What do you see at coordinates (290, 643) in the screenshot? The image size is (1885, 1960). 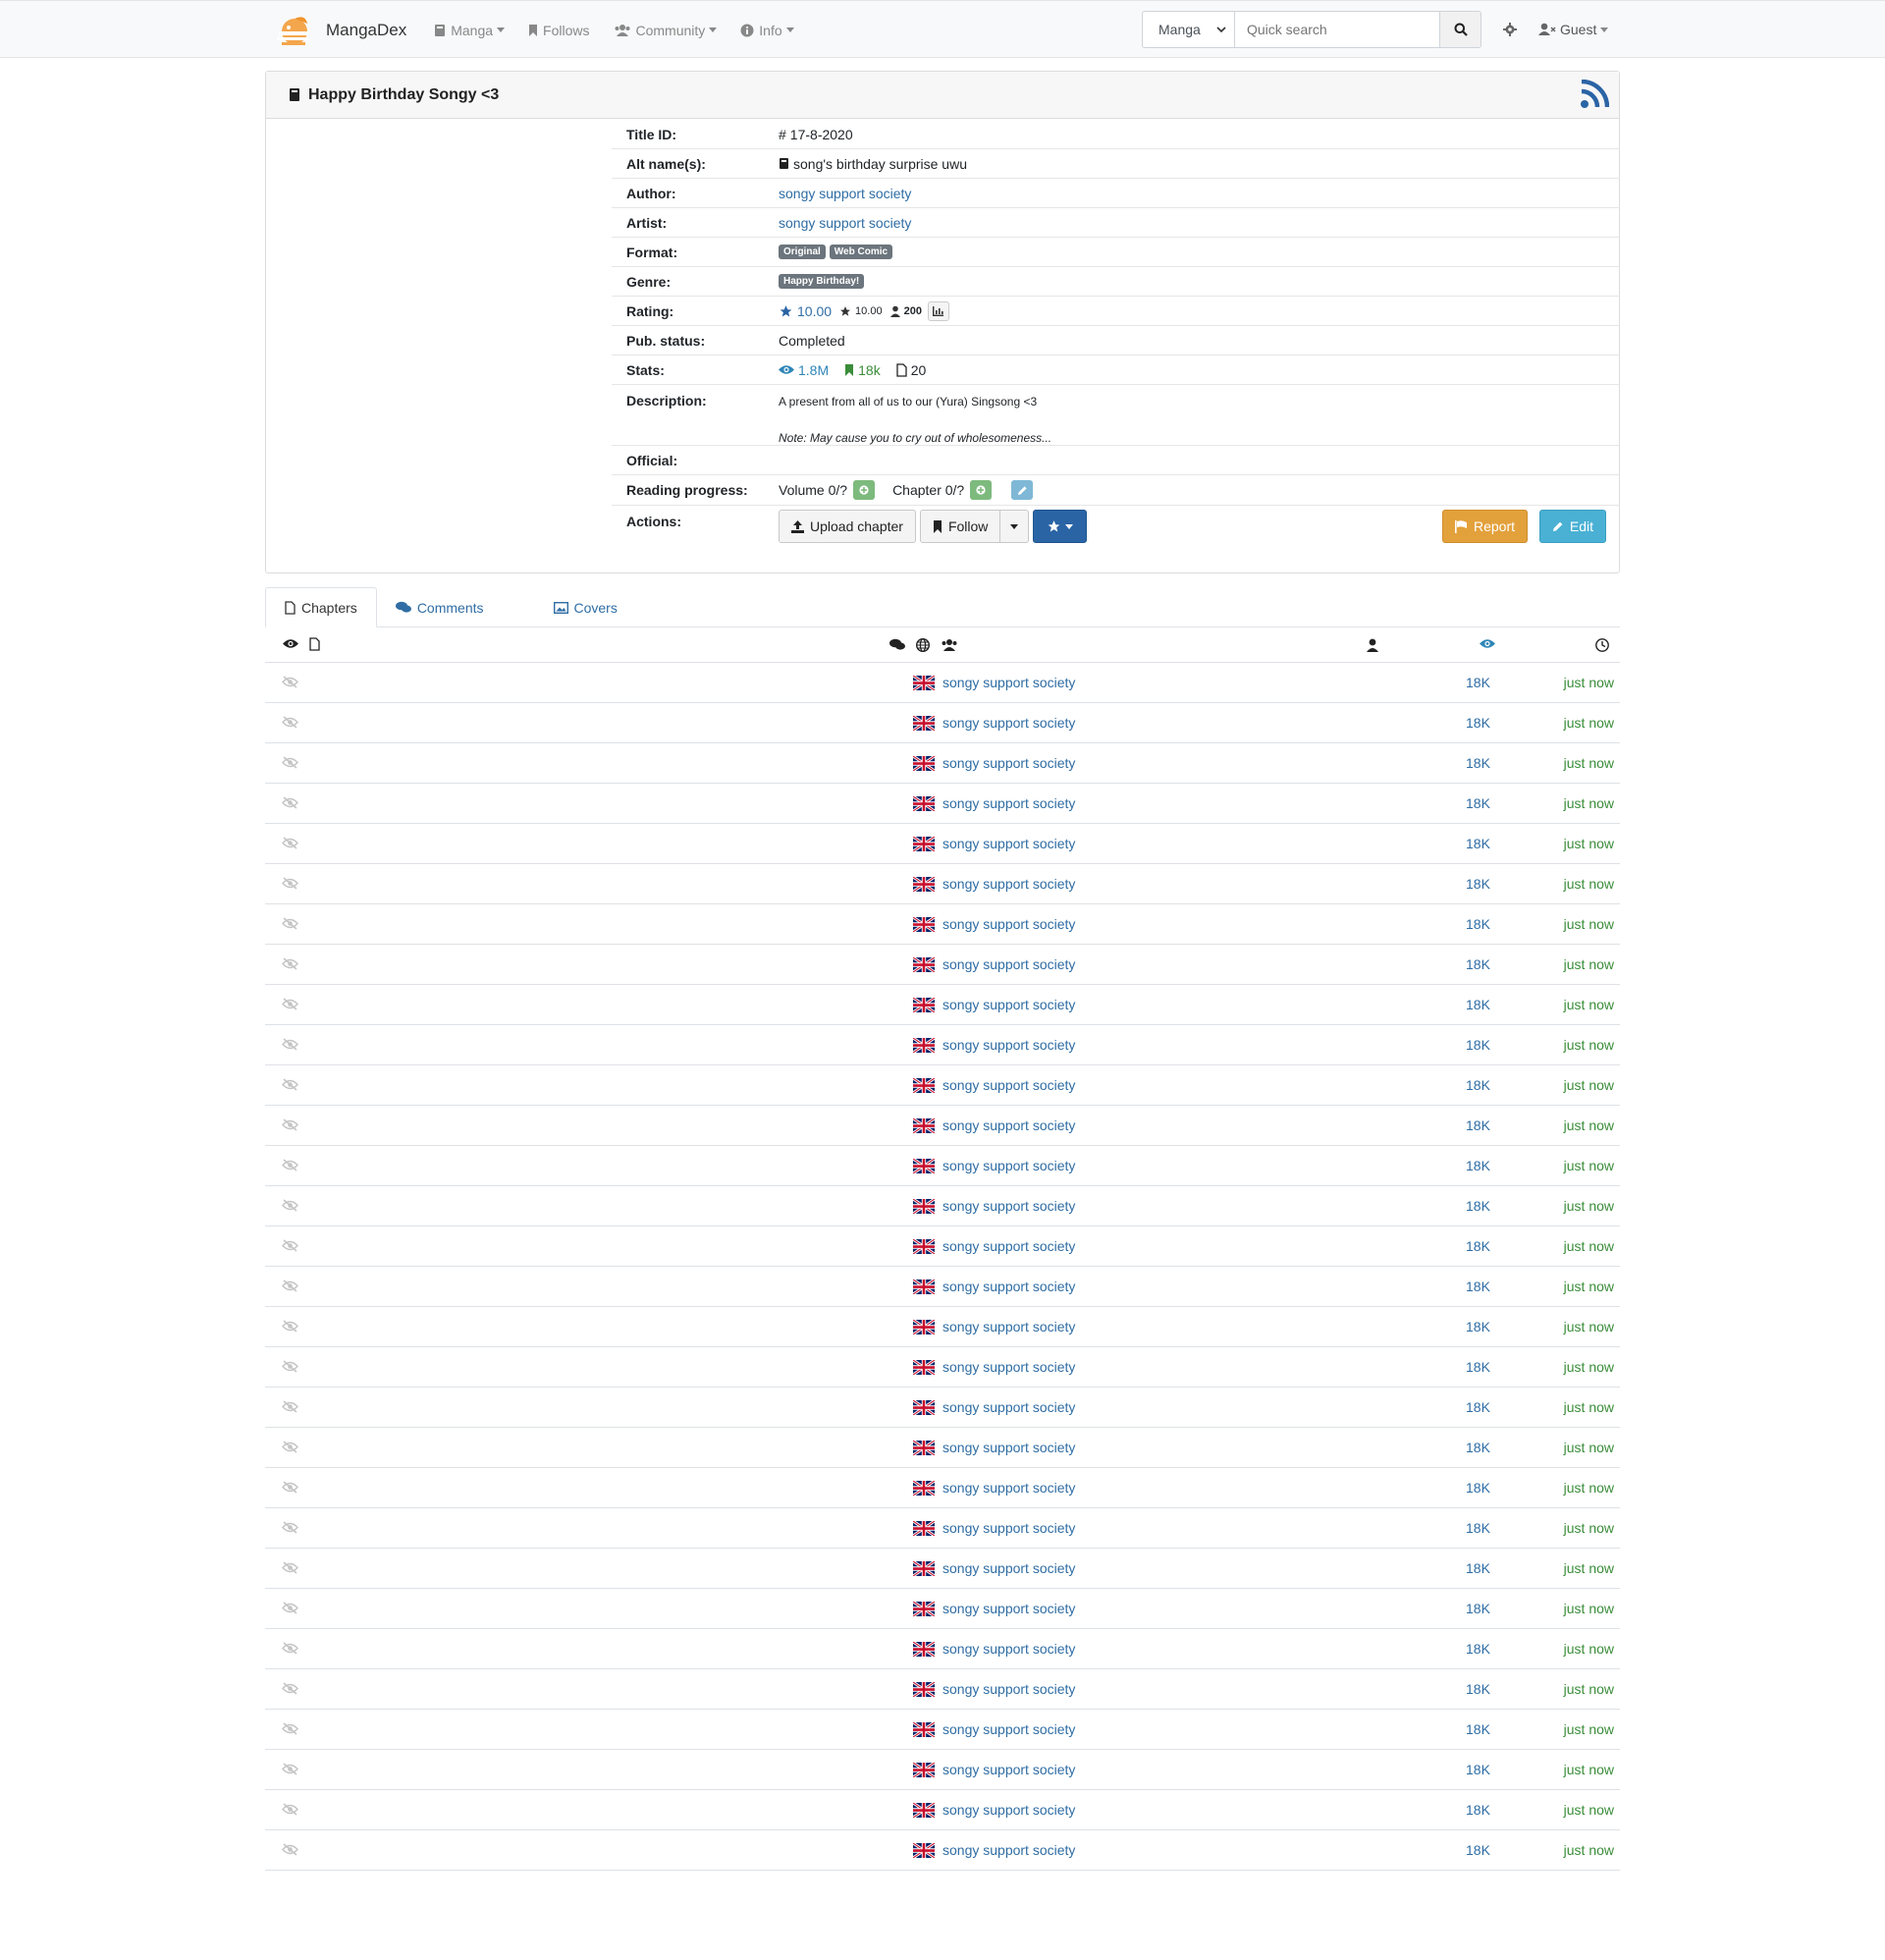 I see `col-read-status` at bounding box center [290, 643].